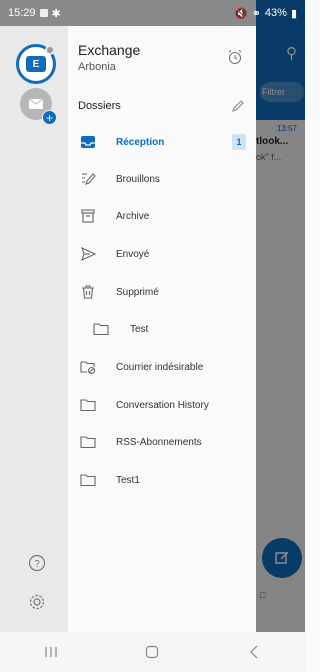 The width and height of the screenshot is (320, 672). What do you see at coordinates (163, 62) in the screenshot?
I see `account-header: Exchange Arbonia` at bounding box center [163, 62].